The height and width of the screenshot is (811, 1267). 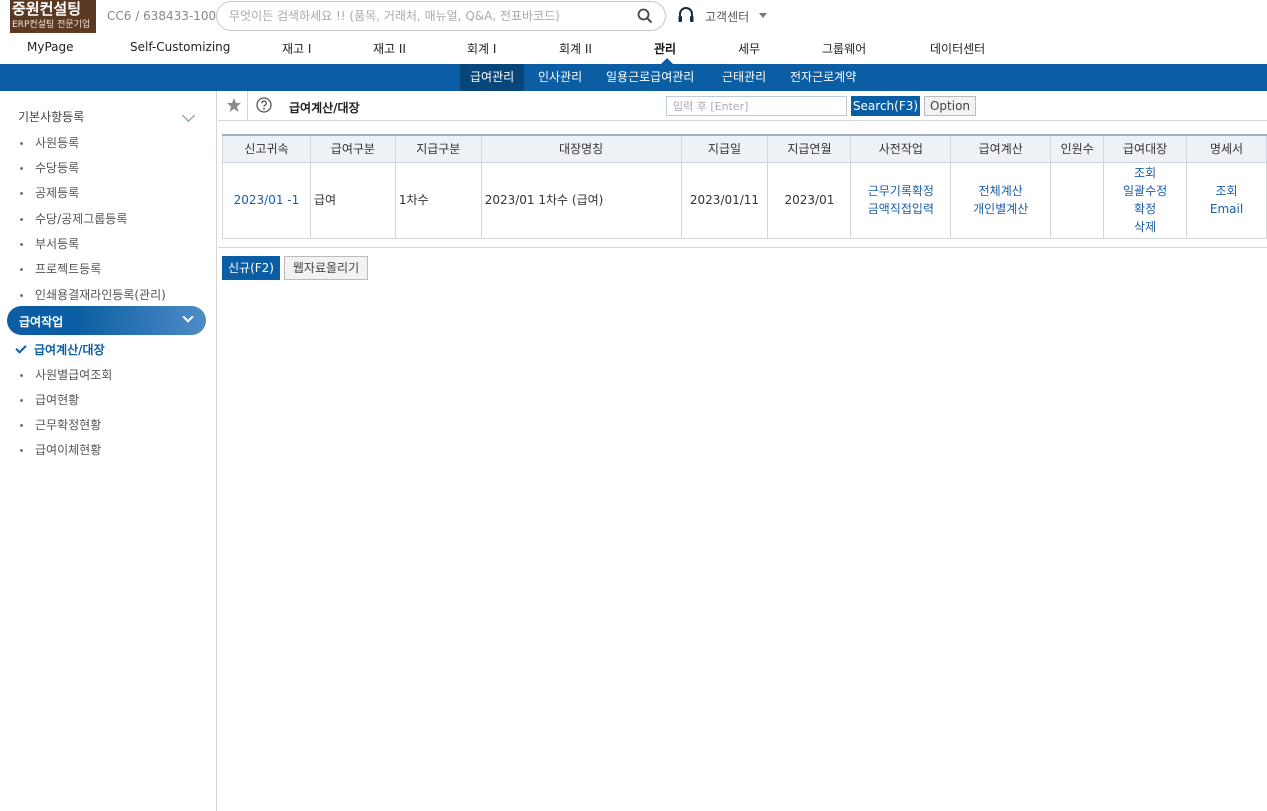 What do you see at coordinates (744, 77) in the screenshot?
I see `submenu-attendance: 근태관리` at bounding box center [744, 77].